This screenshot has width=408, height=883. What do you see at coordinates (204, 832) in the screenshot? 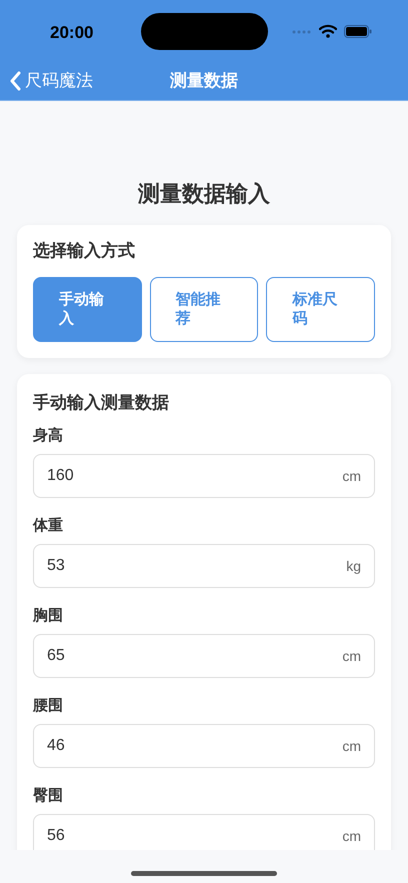
I see `input-field: 56 cm` at bounding box center [204, 832].